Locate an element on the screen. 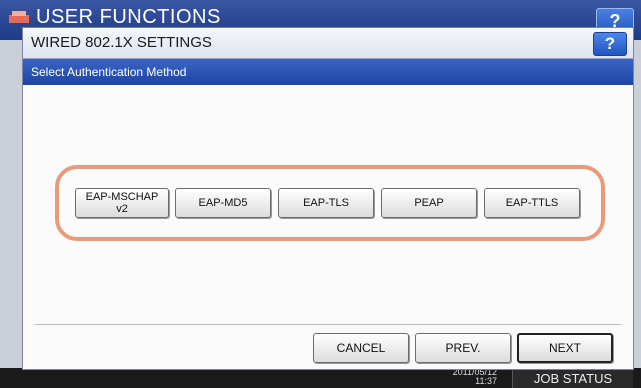 This screenshot has width=641, height=388. clock: 2011/05/12 11:37 is located at coordinates (475, 377).